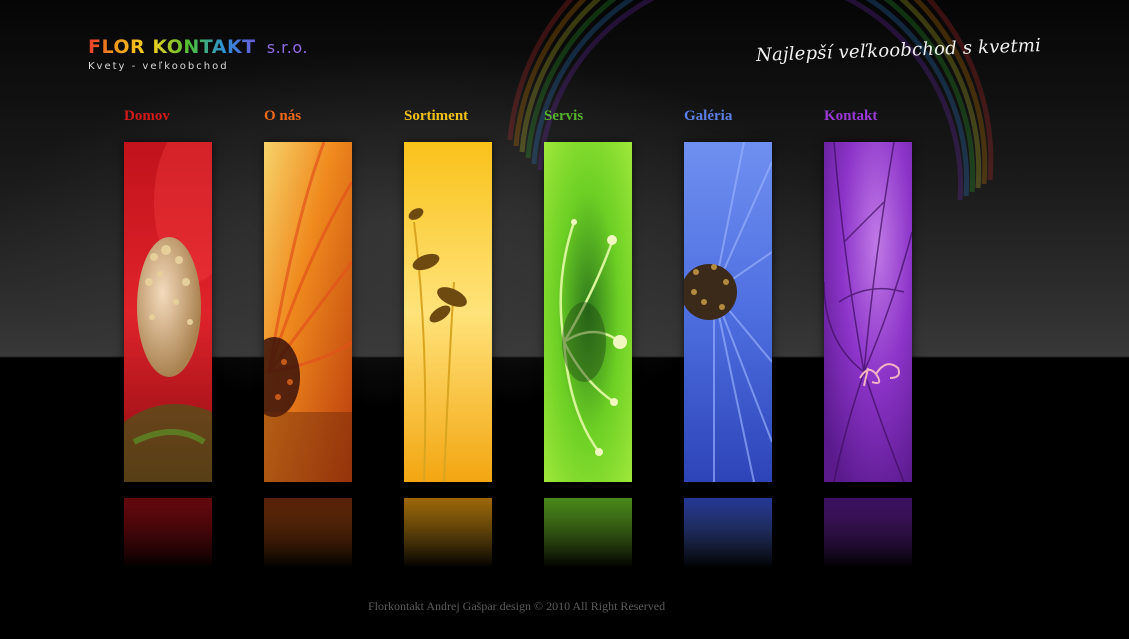 The height and width of the screenshot is (639, 1129). I want to click on reflection-blue, so click(728, 533).